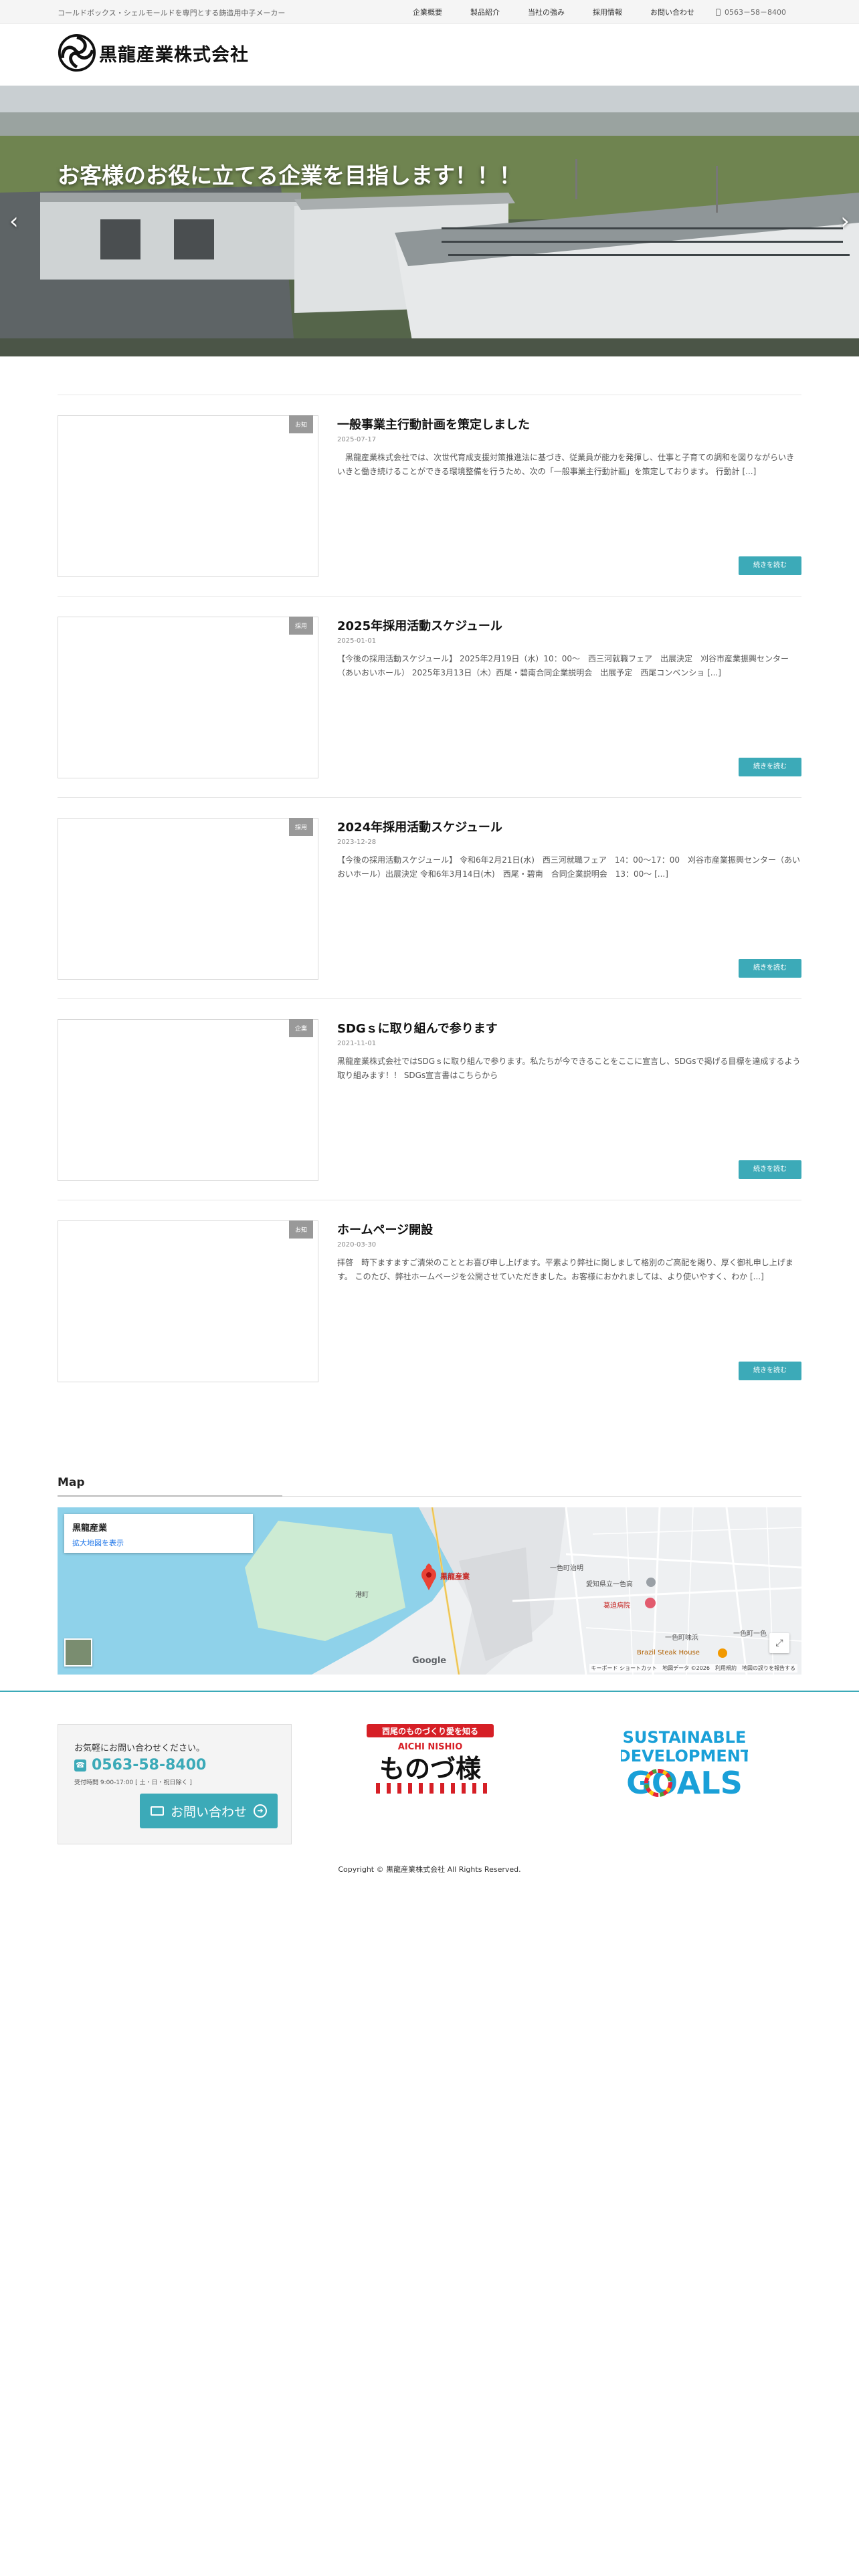 The width and height of the screenshot is (859, 2576). I want to click on contact-button: お問い合わせ ➜, so click(209, 1811).